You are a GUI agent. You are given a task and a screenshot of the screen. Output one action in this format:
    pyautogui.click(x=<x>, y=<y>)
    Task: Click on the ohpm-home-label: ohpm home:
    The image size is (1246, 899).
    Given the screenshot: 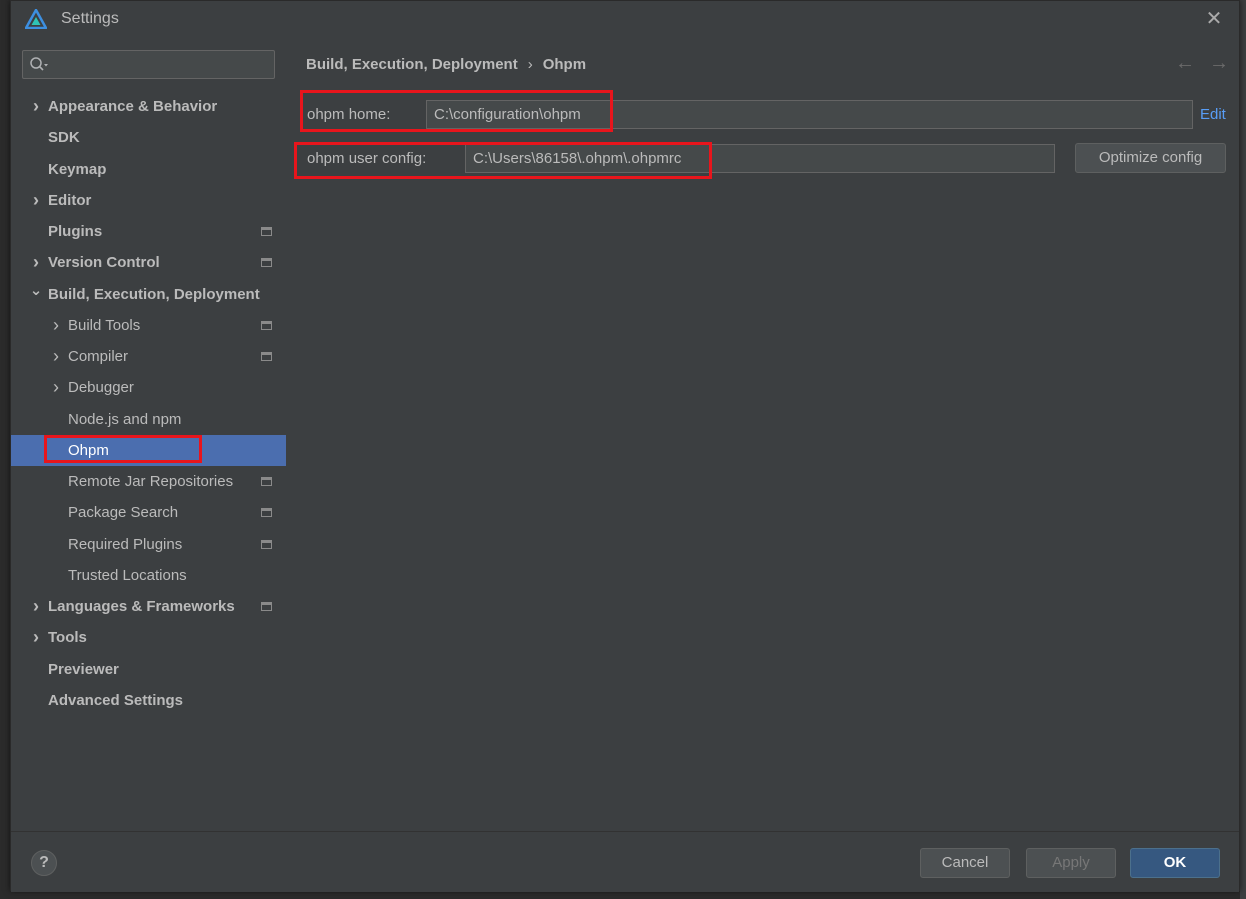 What is the action you would take?
    pyautogui.click(x=349, y=114)
    